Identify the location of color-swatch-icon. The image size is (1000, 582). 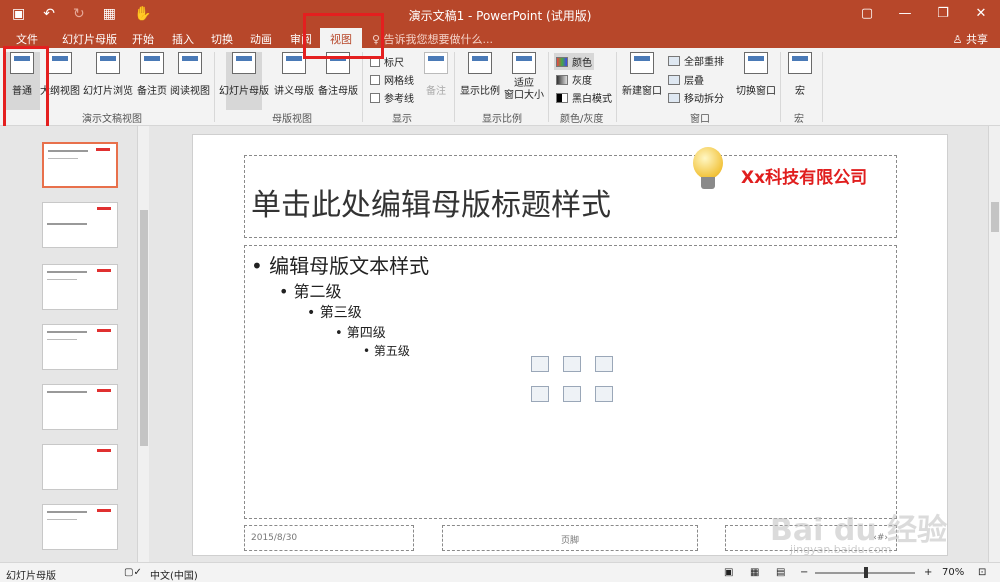
(562, 61).